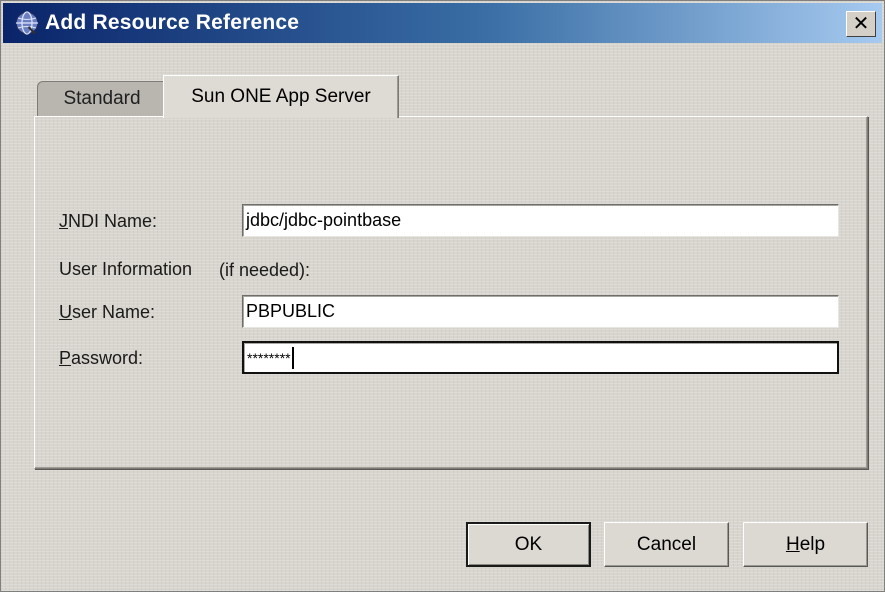 This screenshot has width=885, height=592. Describe the element at coordinates (540, 220) in the screenshot. I see `jndi-name-field: jdbc/jdbc-pointbase` at that location.